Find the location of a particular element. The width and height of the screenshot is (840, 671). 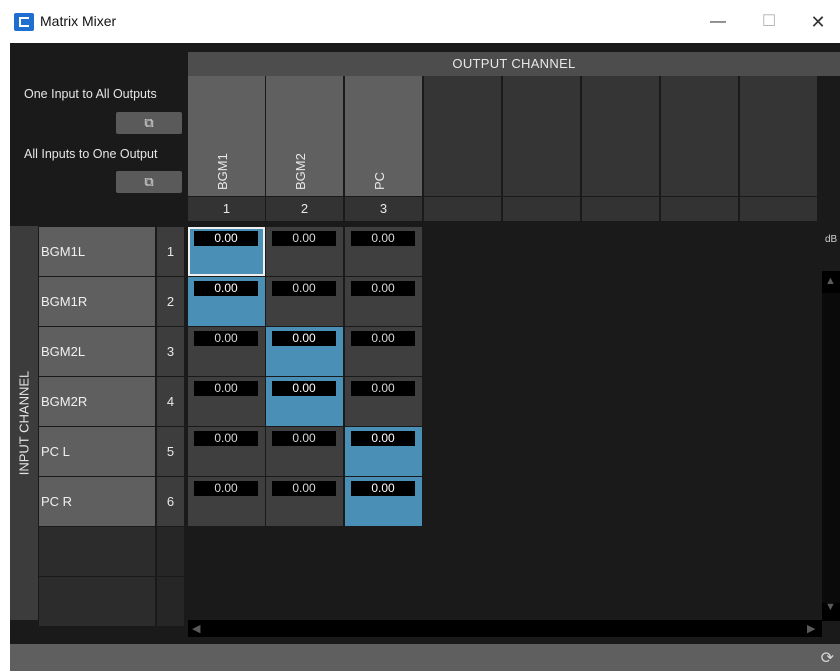

output-channel-number: 3 is located at coordinates (383, 209).